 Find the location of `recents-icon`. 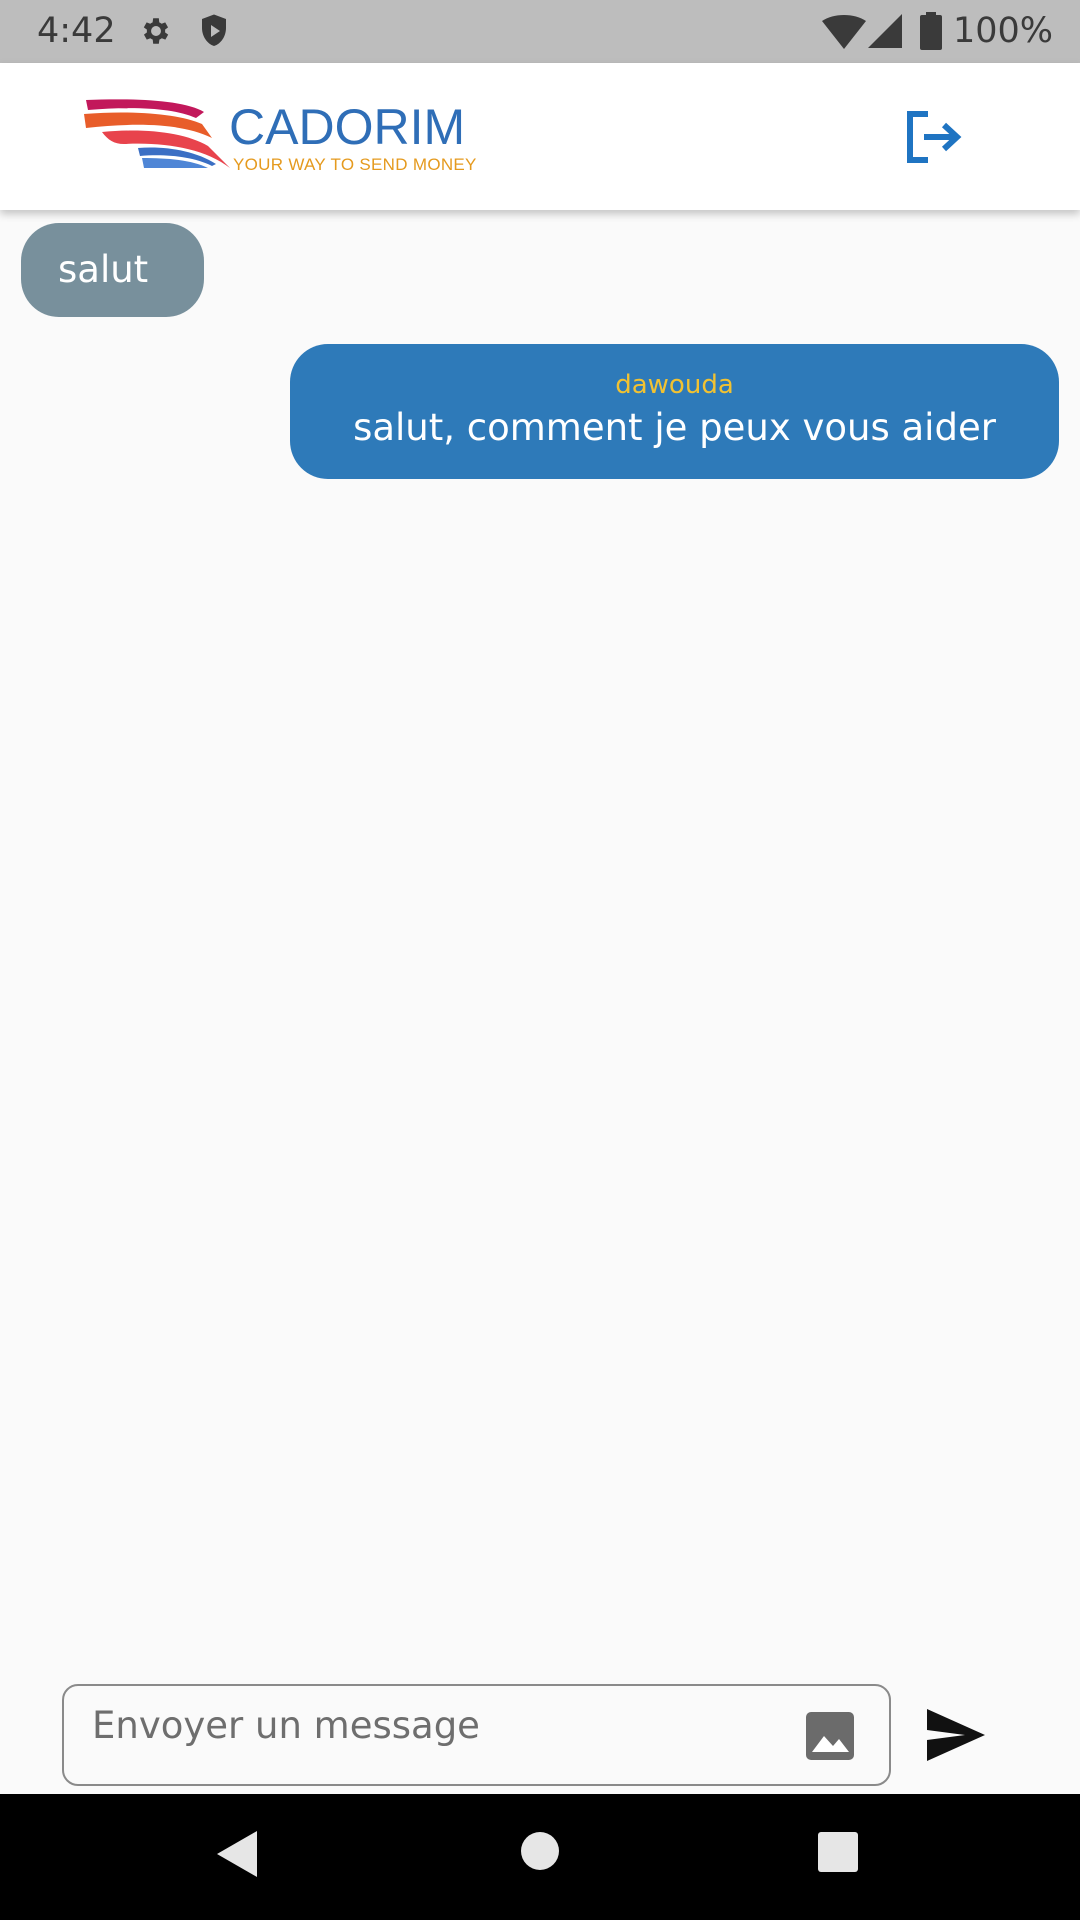

recents-icon is located at coordinates (838, 1854).